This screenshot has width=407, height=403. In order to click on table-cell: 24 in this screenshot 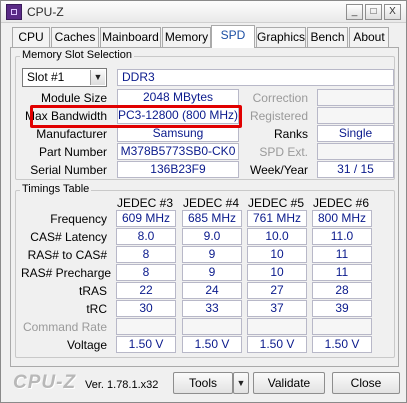, I will do `click(212, 290)`.